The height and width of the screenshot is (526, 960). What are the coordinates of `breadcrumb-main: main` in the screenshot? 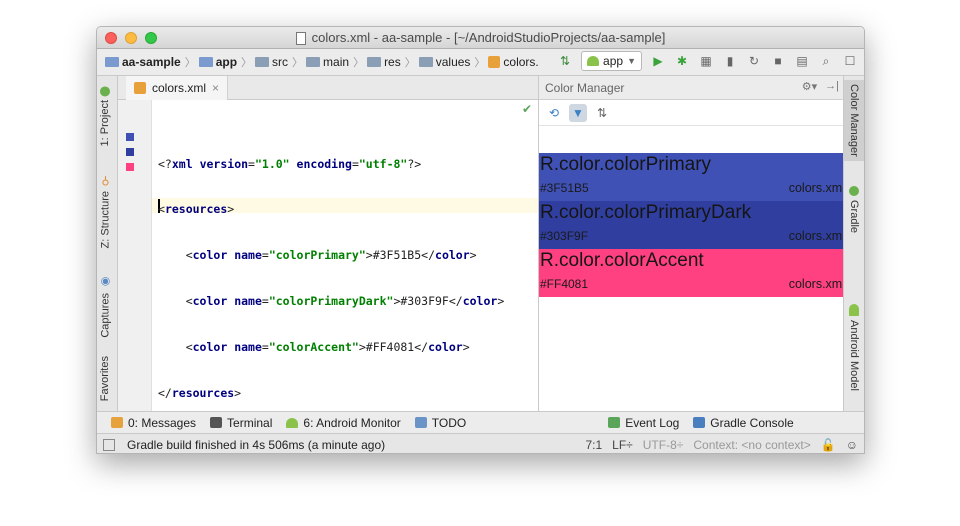 It's located at (327, 62).